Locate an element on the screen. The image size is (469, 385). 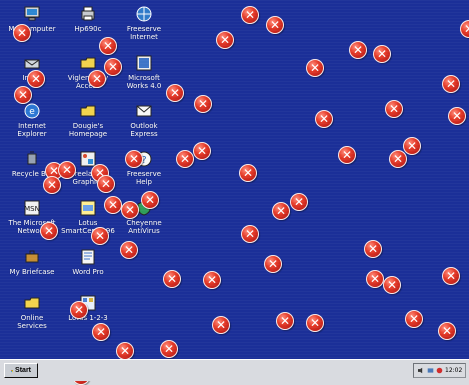
inbox-icon is located at coordinates (32, 64).